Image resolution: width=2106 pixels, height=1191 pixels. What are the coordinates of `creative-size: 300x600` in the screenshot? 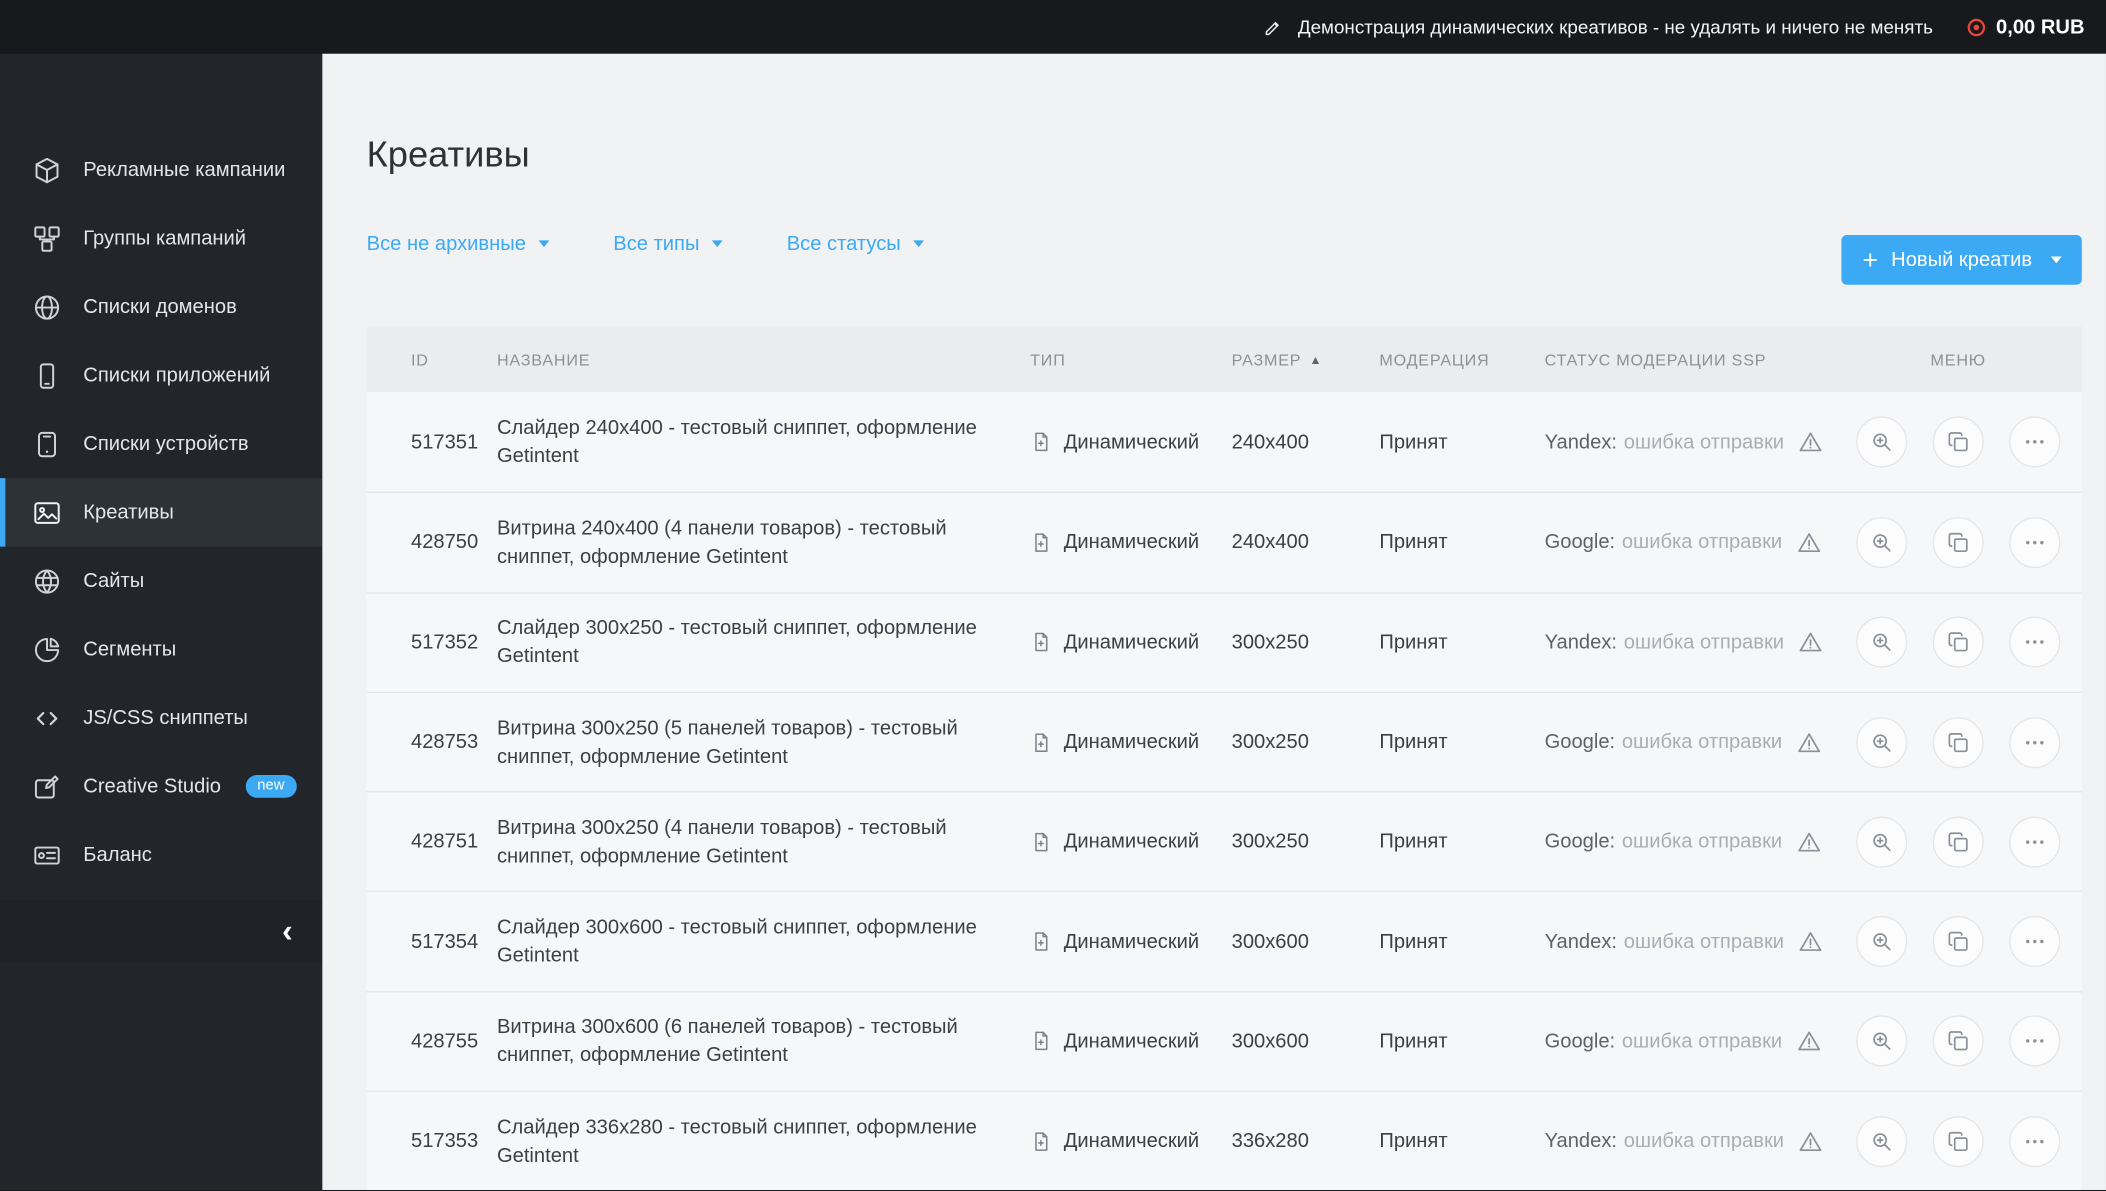 It's located at (1270, 942).